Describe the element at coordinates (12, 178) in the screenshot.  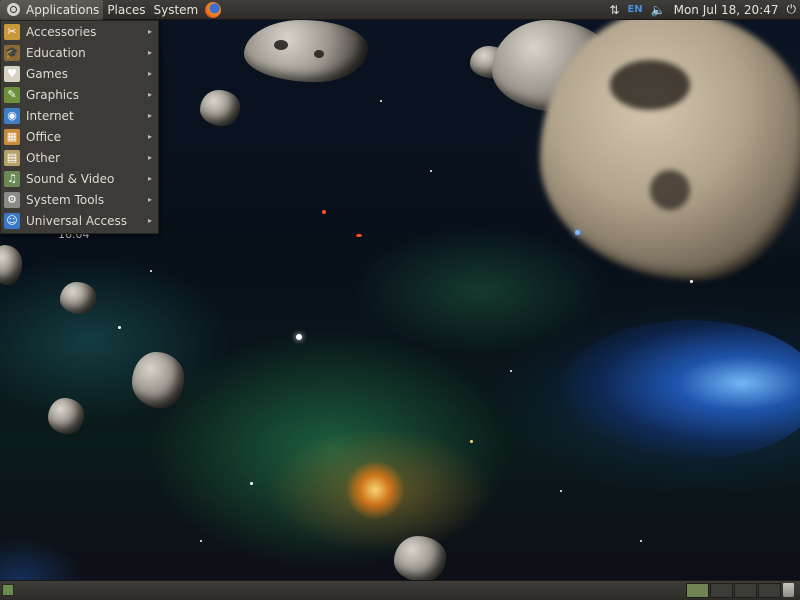
I see `sound-video-icon: ♫` at that location.